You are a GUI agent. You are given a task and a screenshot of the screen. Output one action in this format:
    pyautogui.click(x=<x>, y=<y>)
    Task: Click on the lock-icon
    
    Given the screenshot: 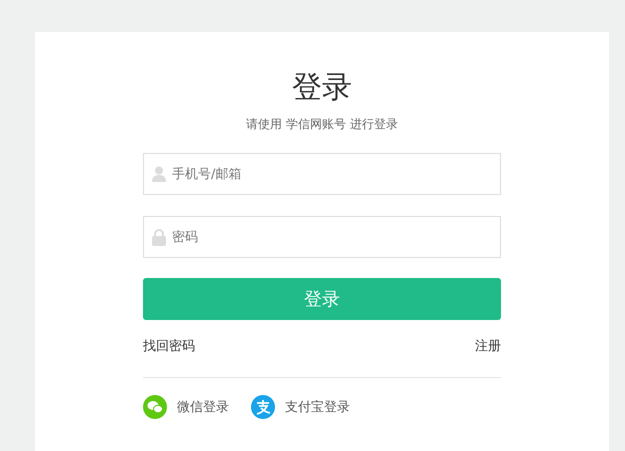 What is the action you would take?
    pyautogui.click(x=159, y=237)
    